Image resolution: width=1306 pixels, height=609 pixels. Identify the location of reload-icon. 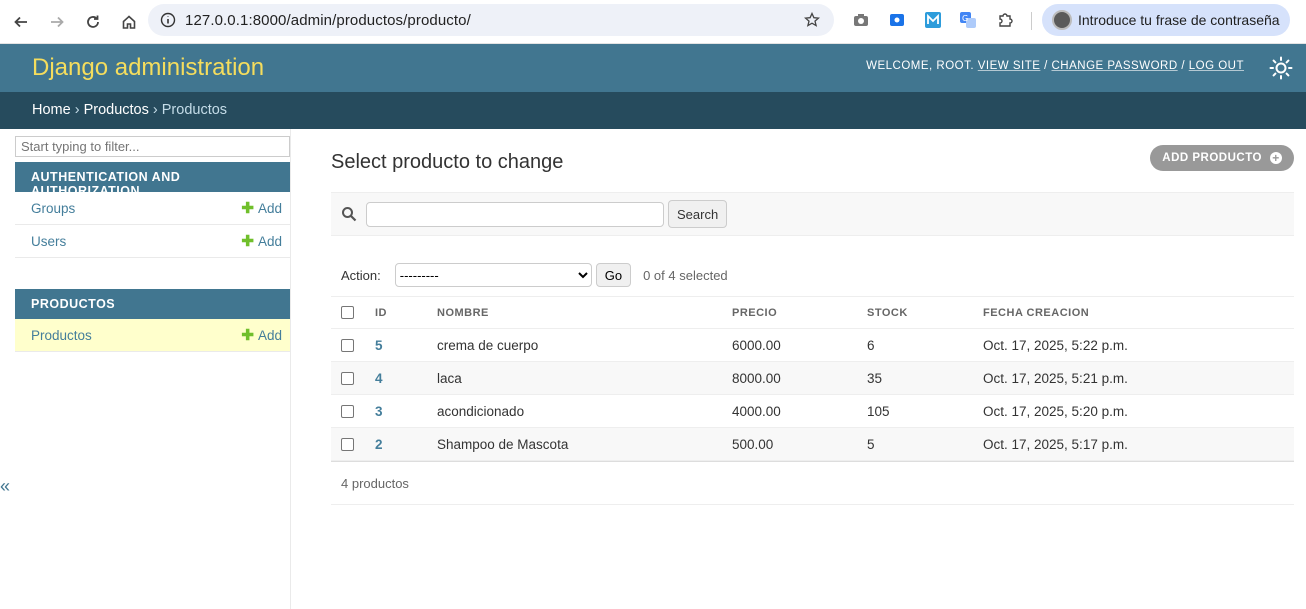
(93, 22).